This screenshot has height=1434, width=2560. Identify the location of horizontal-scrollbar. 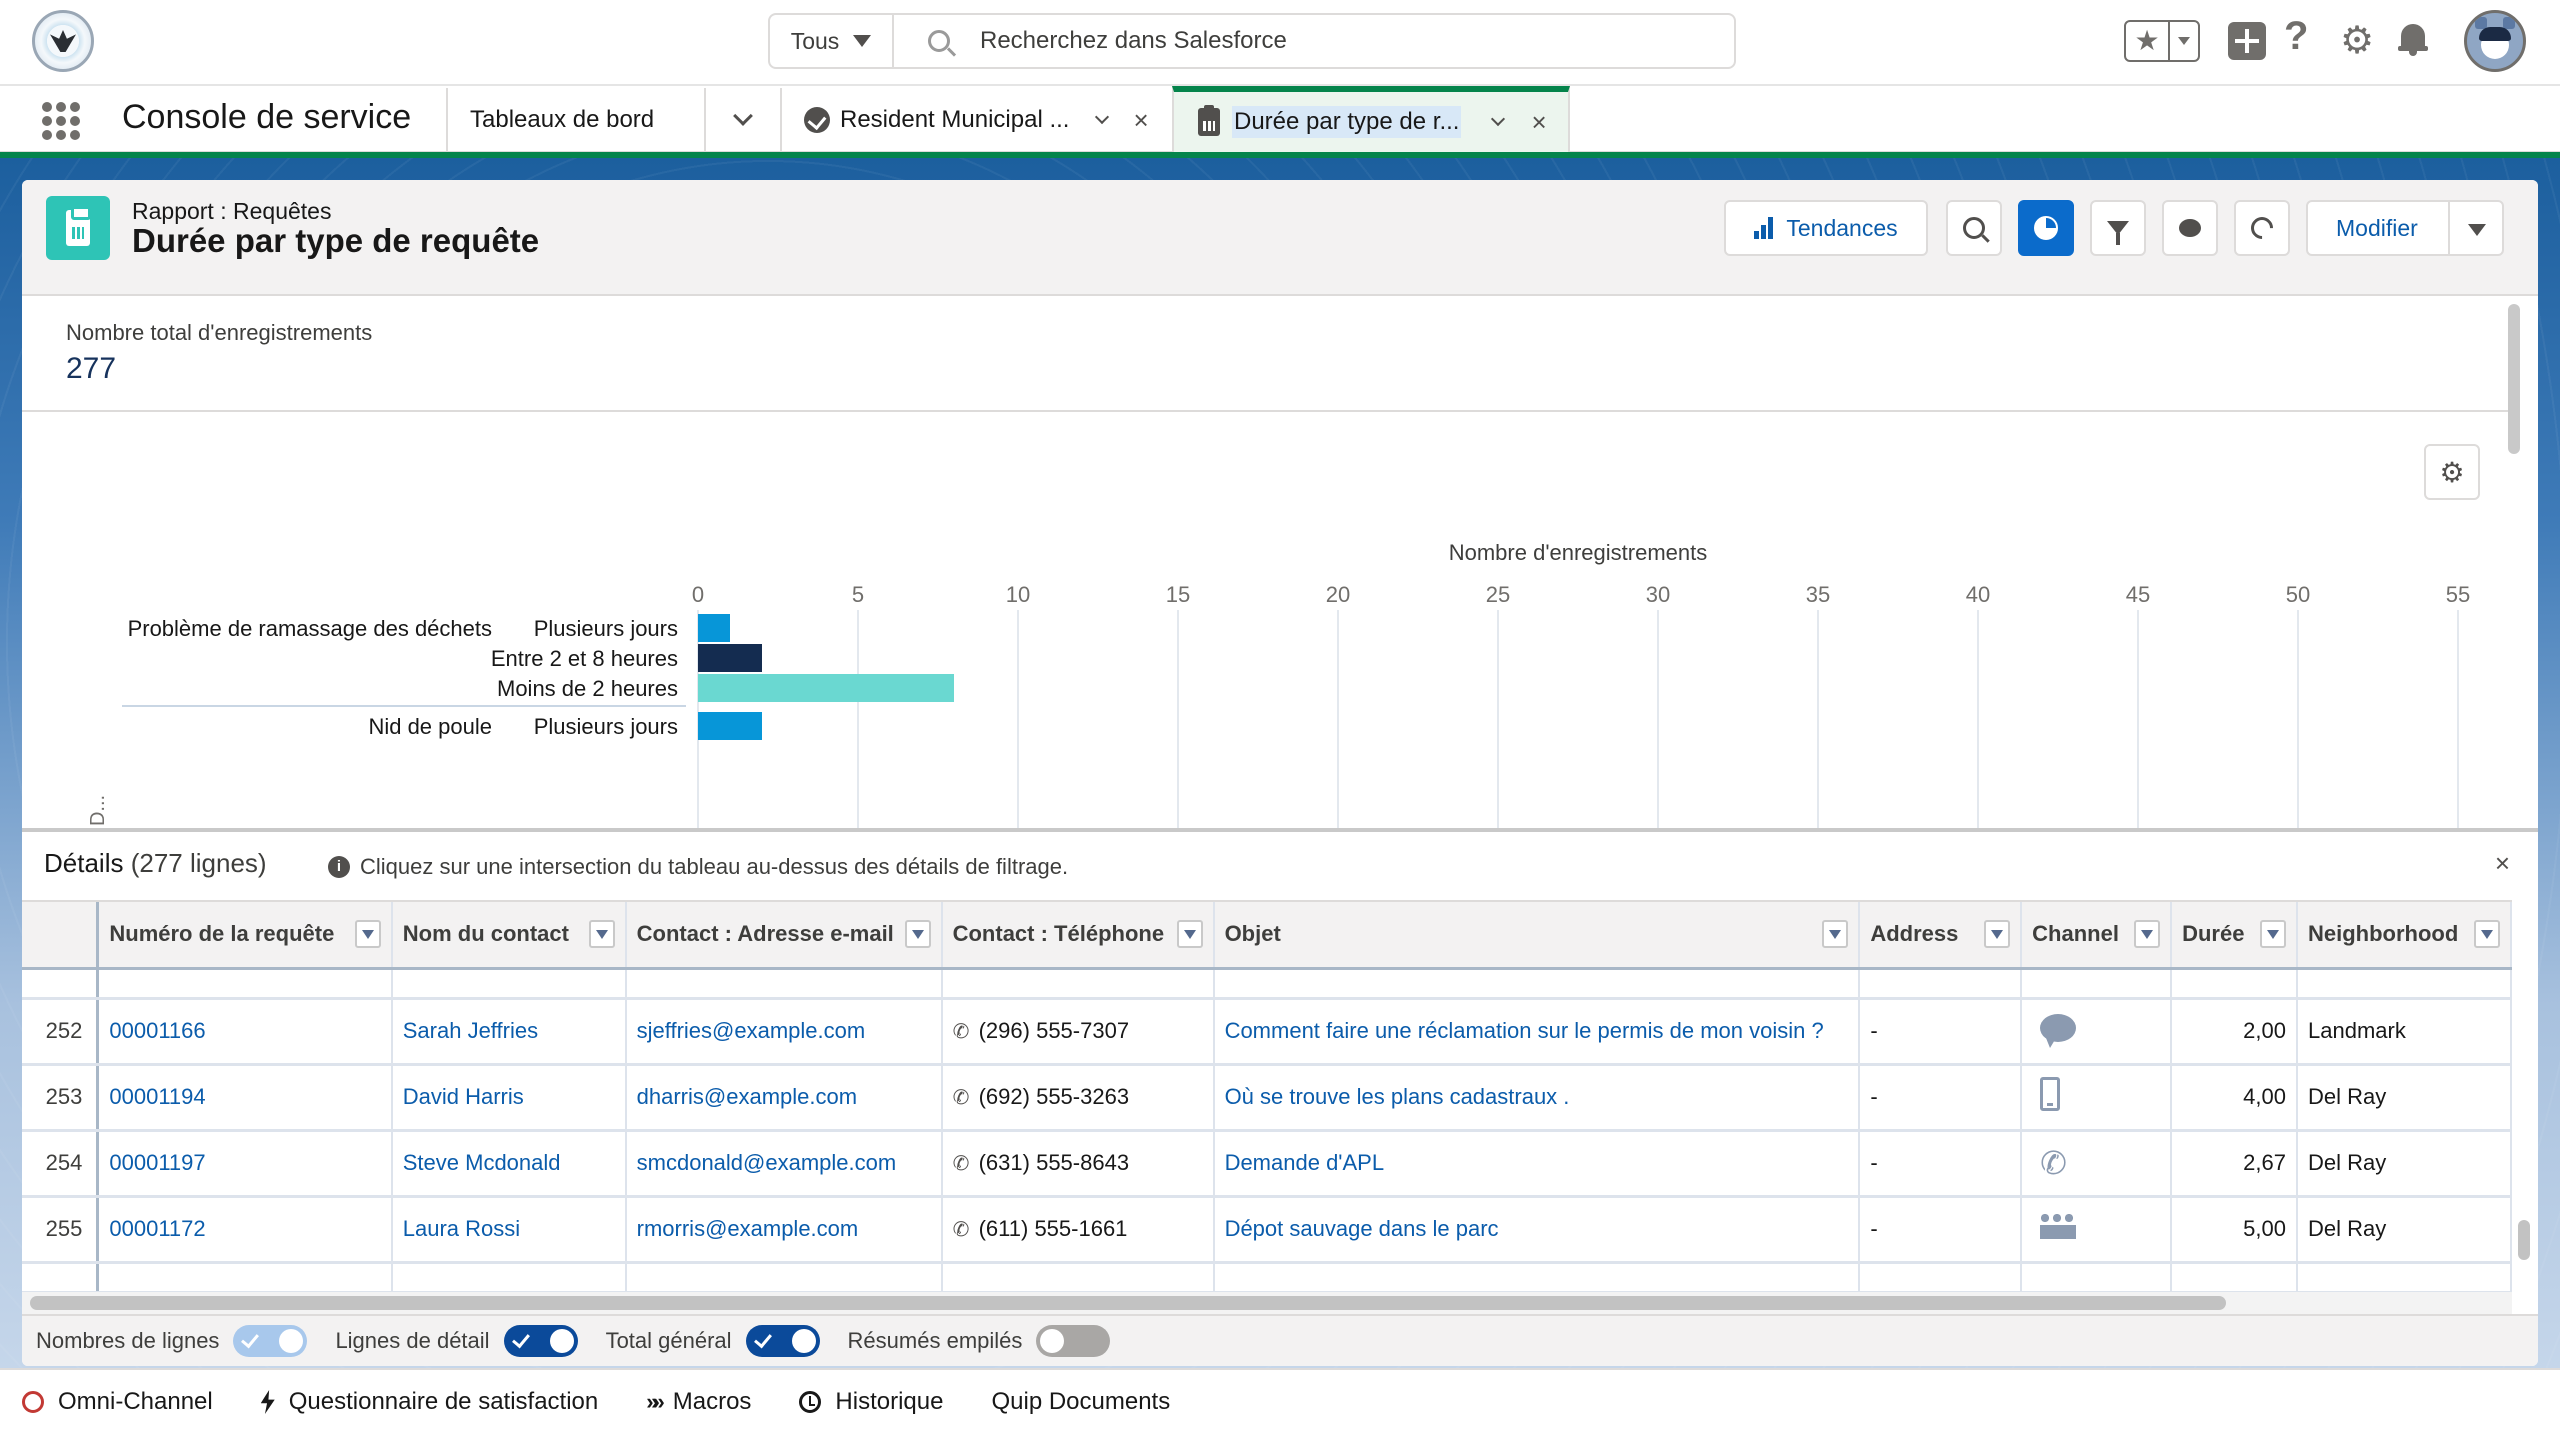
(1267, 1303).